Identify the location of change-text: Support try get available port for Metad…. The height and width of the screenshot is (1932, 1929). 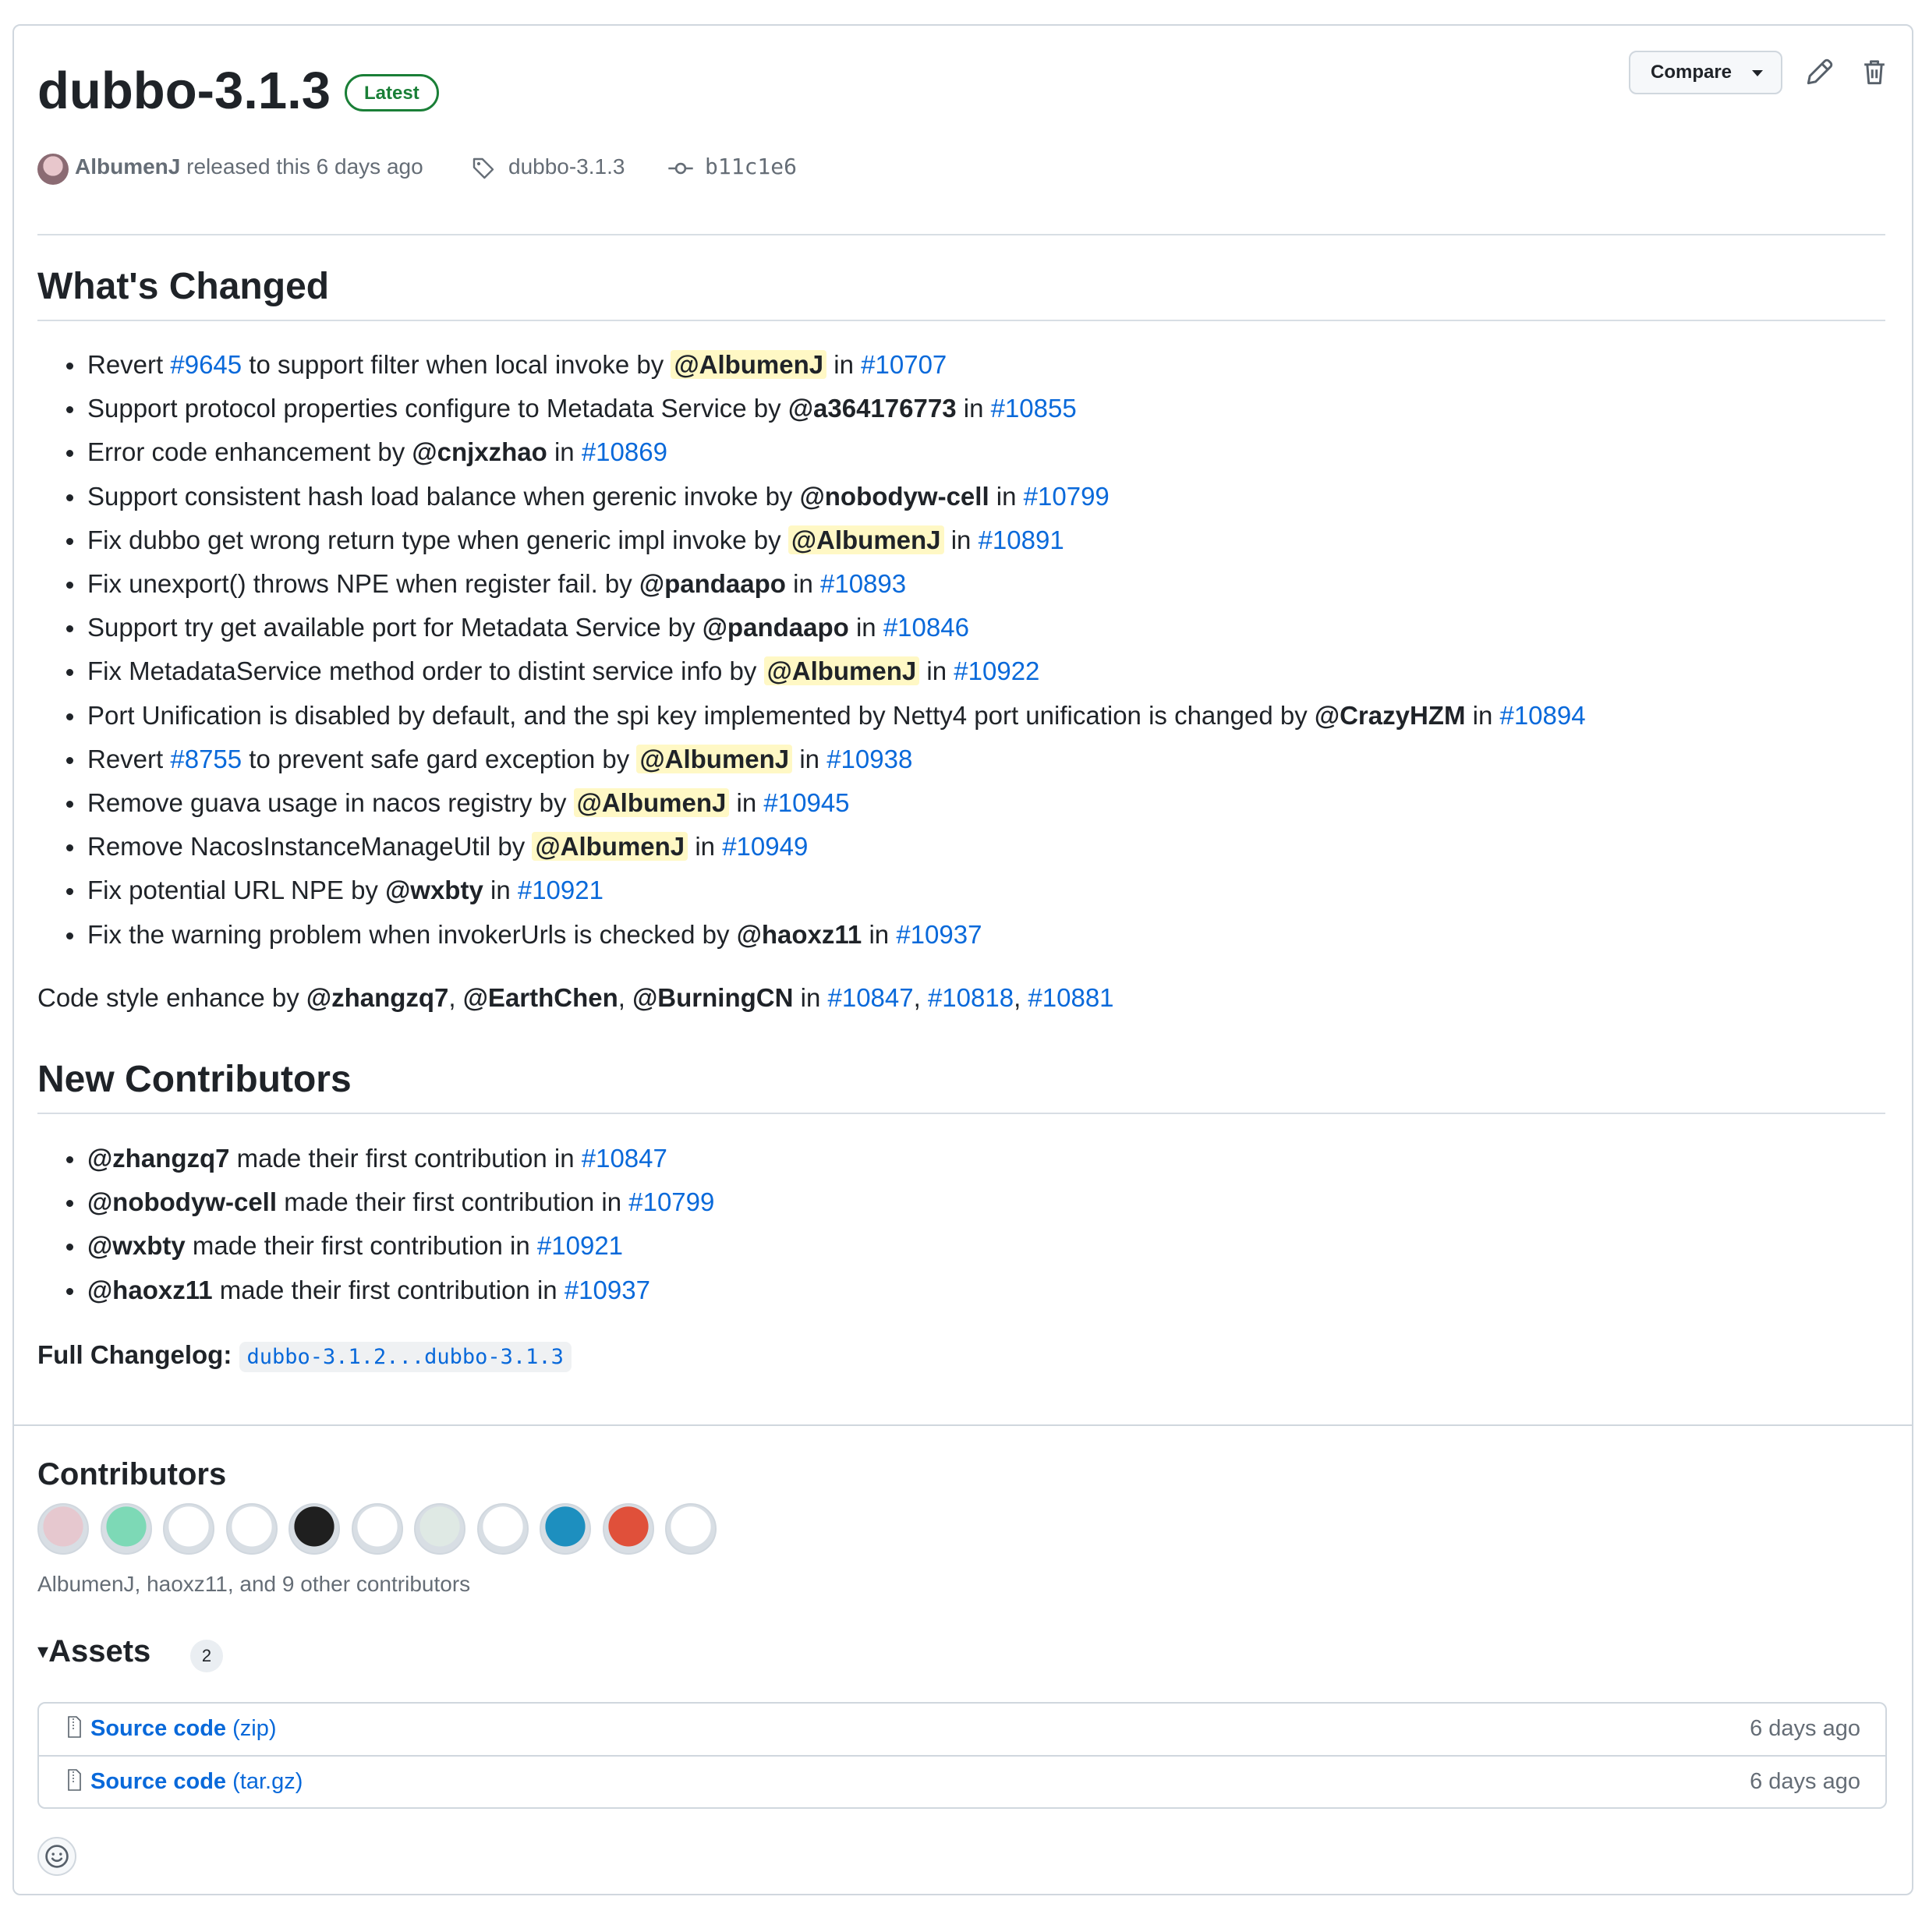
(395, 627).